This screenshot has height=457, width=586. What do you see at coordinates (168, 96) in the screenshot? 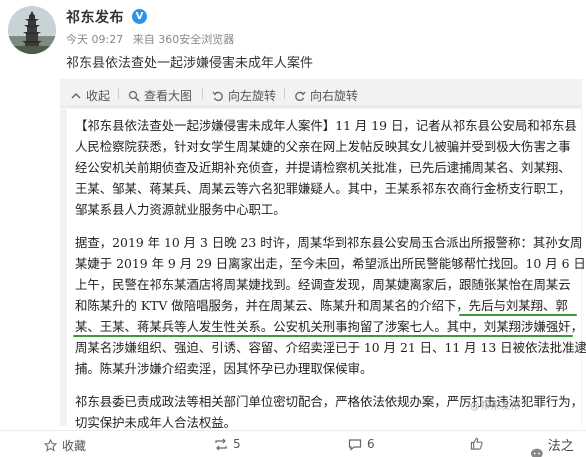
I see `view-large-label: 查看大图` at bounding box center [168, 96].